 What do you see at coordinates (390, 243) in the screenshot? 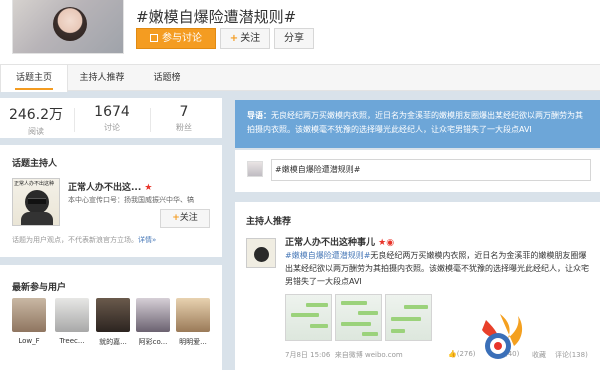
I see `badge-icon: ◉` at bounding box center [390, 243].